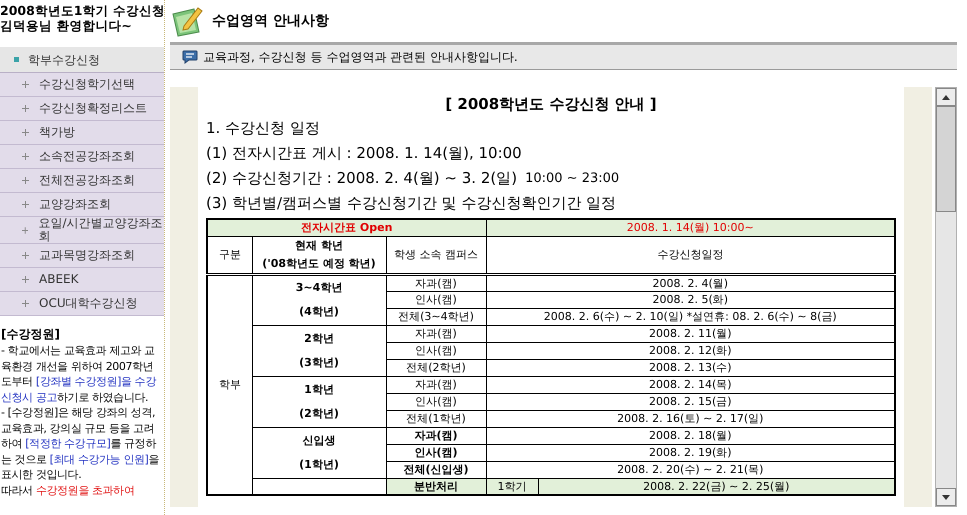  Describe the element at coordinates (79, 374) in the screenshot. I see `notice-paragraph: - 학교에서는 교육효과 제고와 교육환경 개선을 위하여 2007학년도부터 [강좌별 수강정원]을 수강신청시 공고하기로 하였습니다.` at that location.